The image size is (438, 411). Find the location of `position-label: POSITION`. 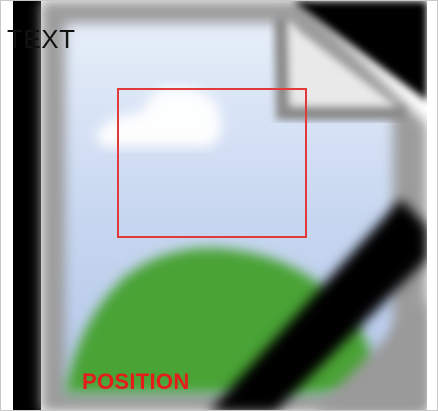

position-label: POSITION is located at coordinates (136, 381).